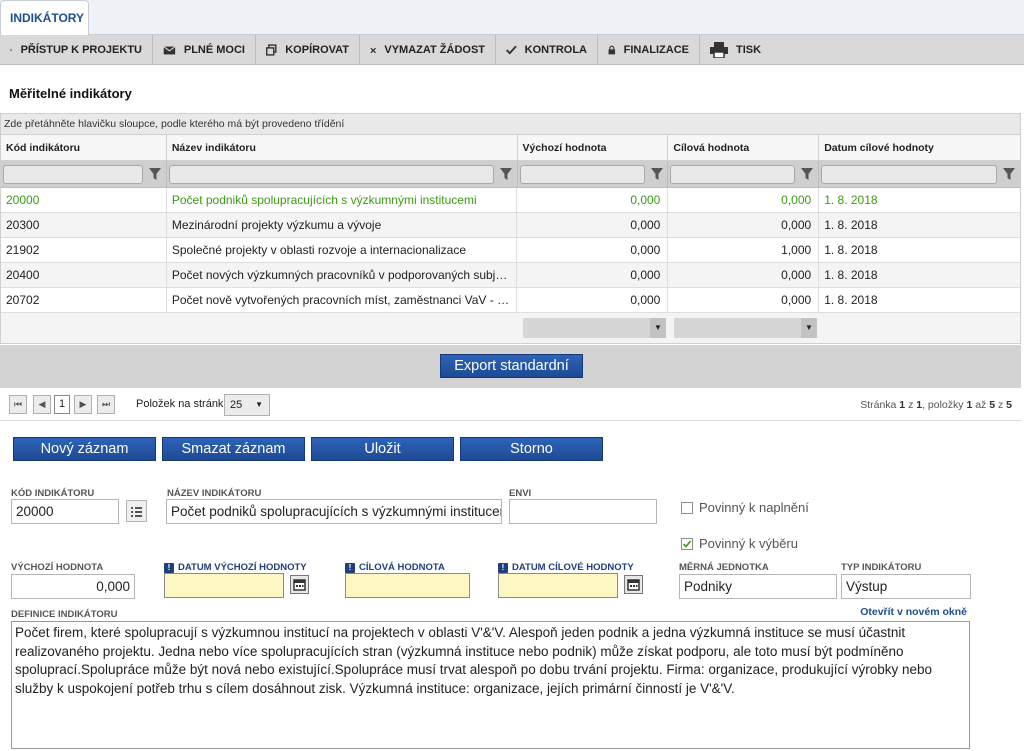 Image resolution: width=1024 pixels, height=751 pixels. What do you see at coordinates (906, 586) in the screenshot?
I see `typ-field: Výstup` at bounding box center [906, 586].